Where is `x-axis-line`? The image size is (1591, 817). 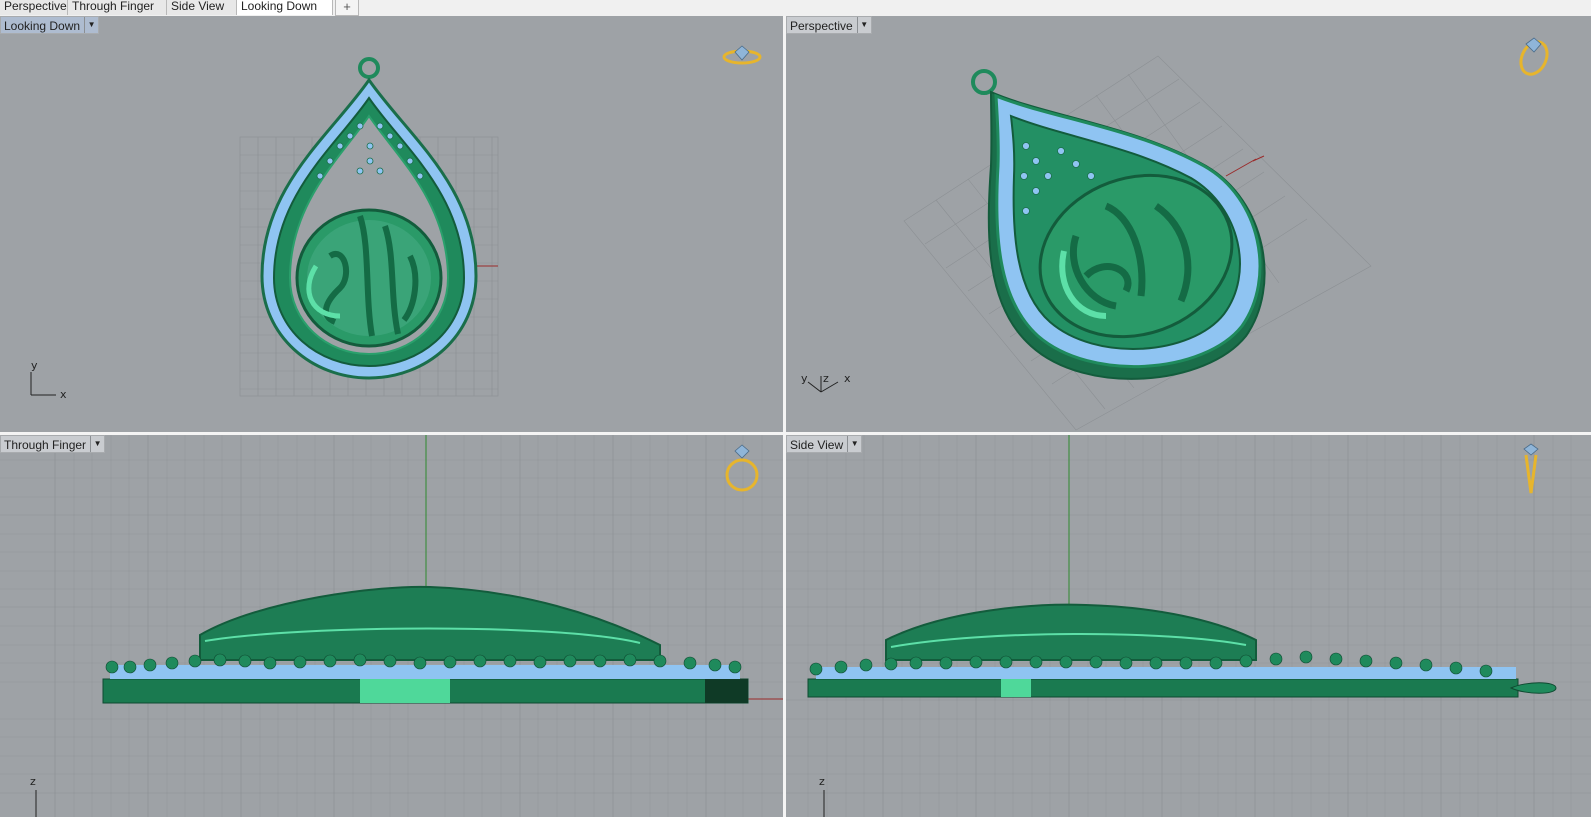 x-axis-line is located at coordinates (1241, 167).